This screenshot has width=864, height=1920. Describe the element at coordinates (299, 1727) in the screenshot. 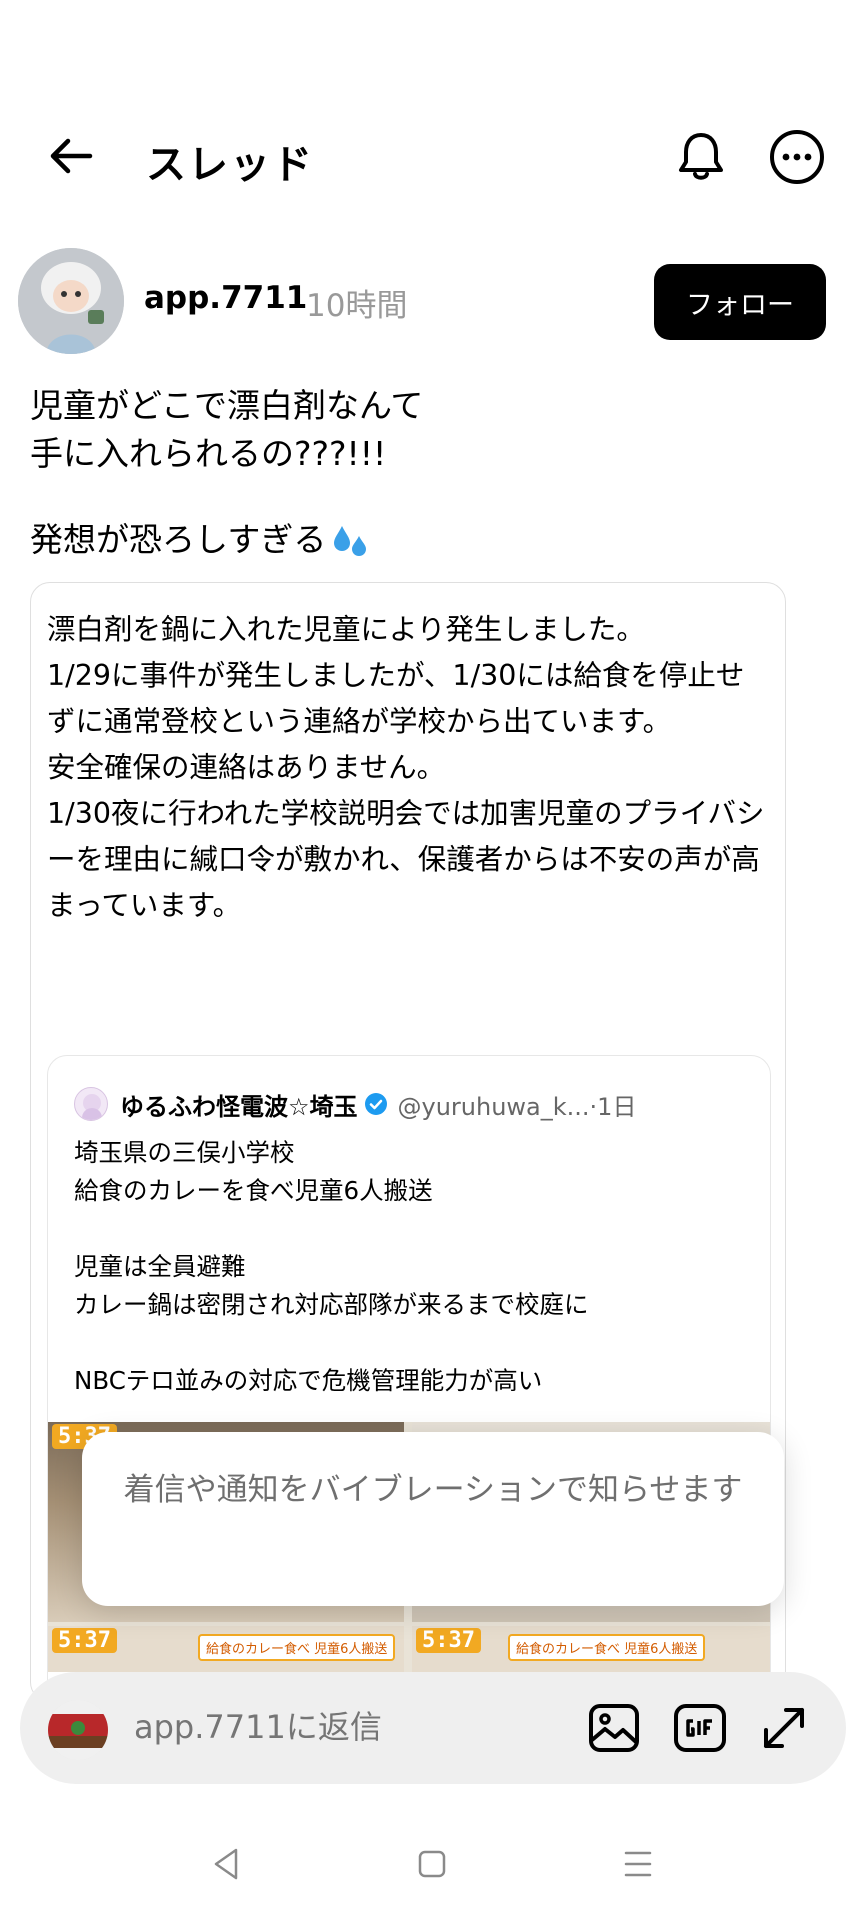

I see `reply-input` at that location.